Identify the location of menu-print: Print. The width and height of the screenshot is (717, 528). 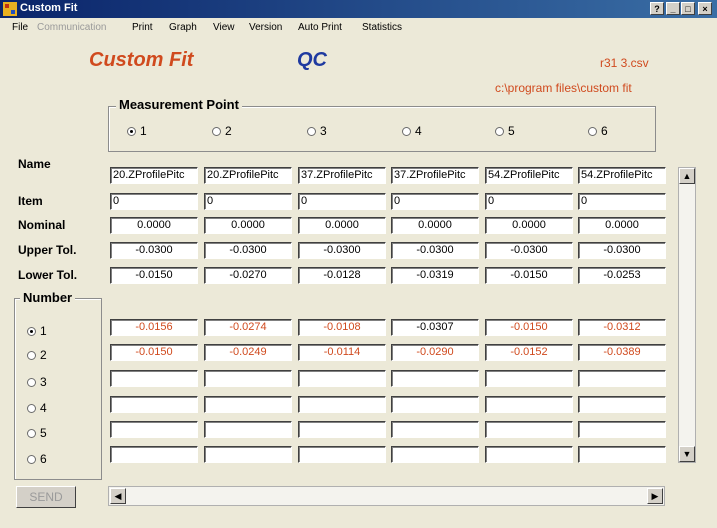
(142, 27).